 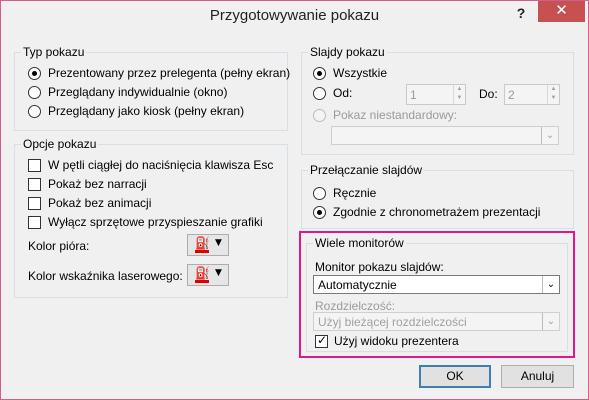 I want to click on cancel-button: Anuluj, so click(x=537, y=376).